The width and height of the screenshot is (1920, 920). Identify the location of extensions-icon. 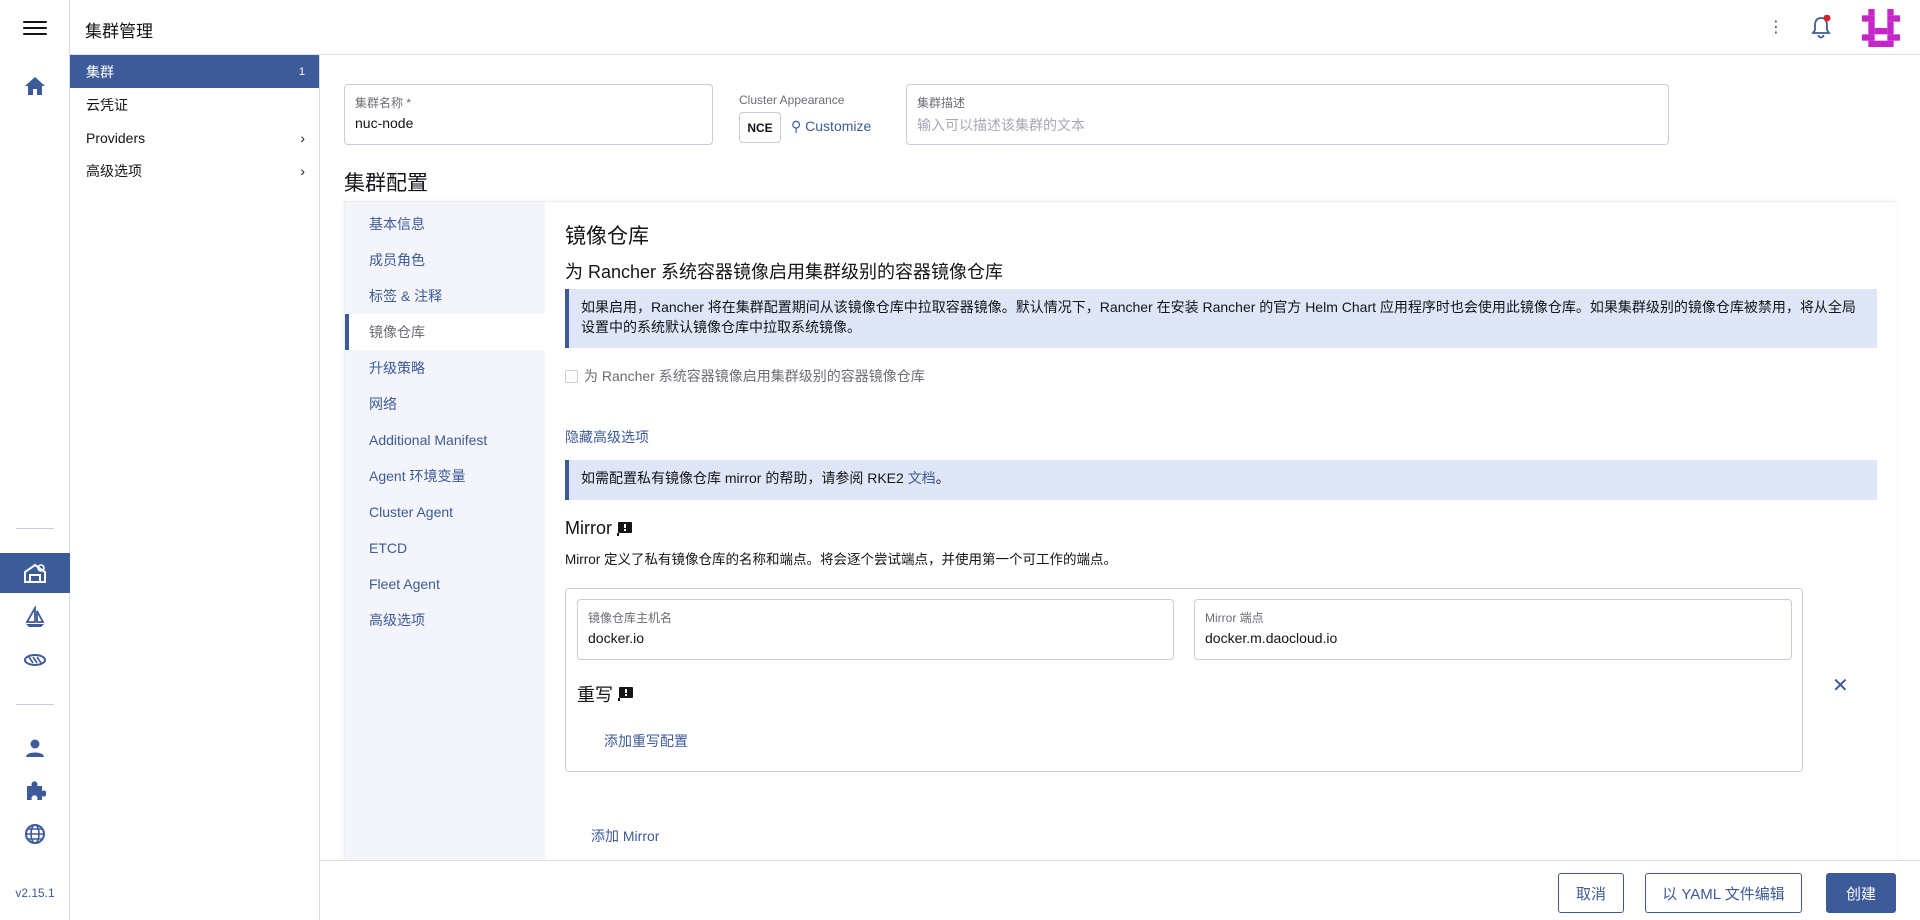
(35, 660).